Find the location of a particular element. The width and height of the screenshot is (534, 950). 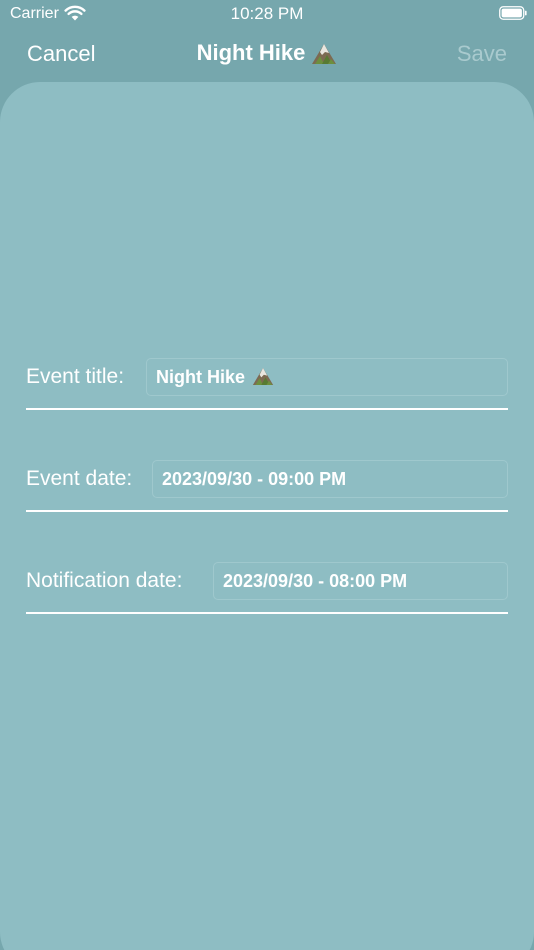

event-date-row: Event date: 2023/09/30 - 09:00 PM is located at coordinates (267, 486).